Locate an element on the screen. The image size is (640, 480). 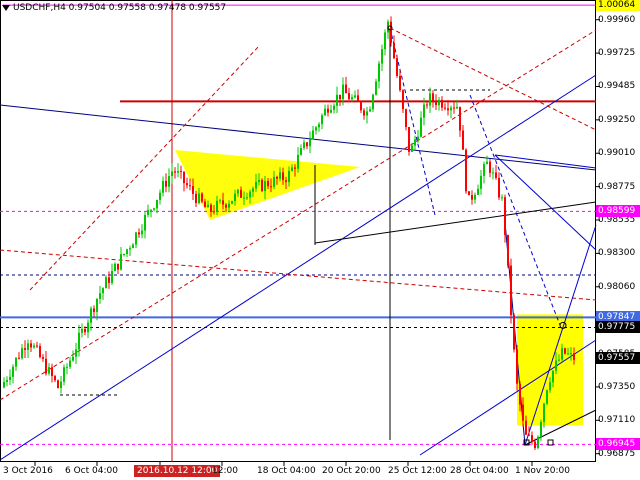
price-level-tag: 0.98599 is located at coordinates (618, 211).